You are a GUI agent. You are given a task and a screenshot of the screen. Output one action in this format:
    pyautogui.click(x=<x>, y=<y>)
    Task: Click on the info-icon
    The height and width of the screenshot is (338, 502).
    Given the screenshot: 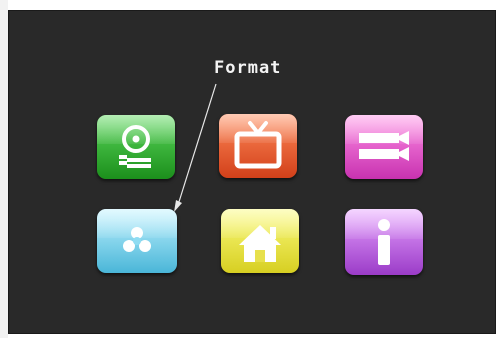 What is the action you would take?
    pyautogui.click(x=384, y=242)
    